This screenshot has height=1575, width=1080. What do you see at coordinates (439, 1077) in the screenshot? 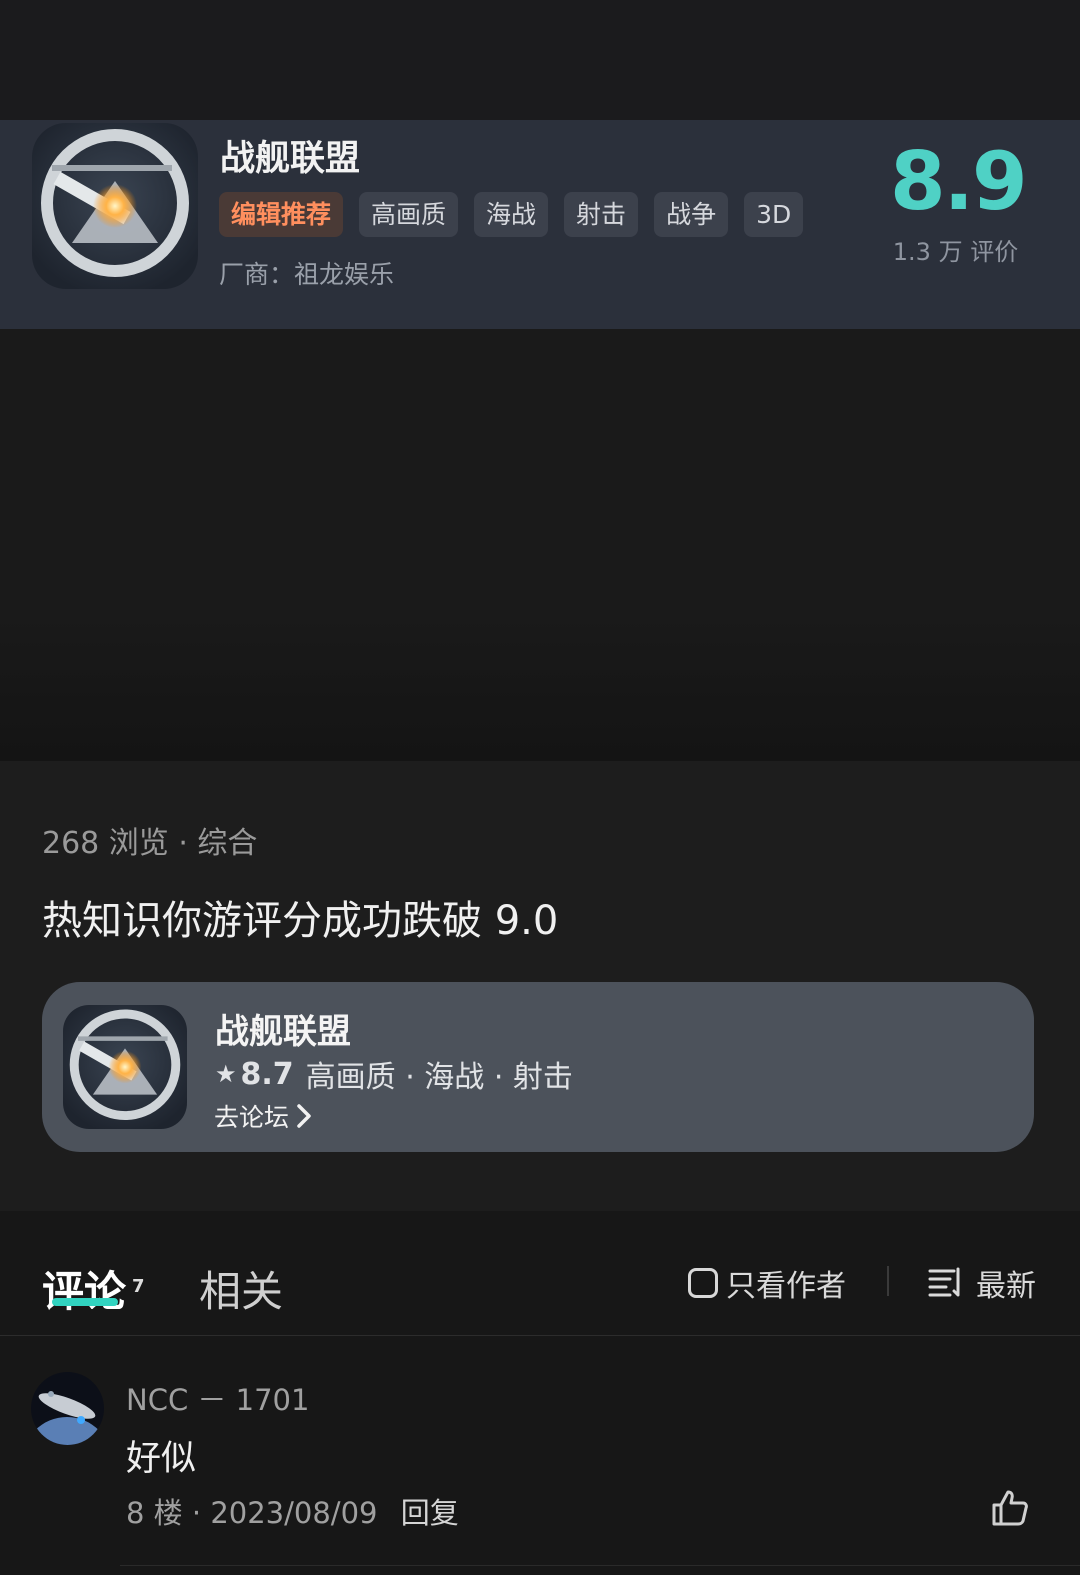
I see `card-tags: 高画质 · 海战 · 射击` at bounding box center [439, 1077].